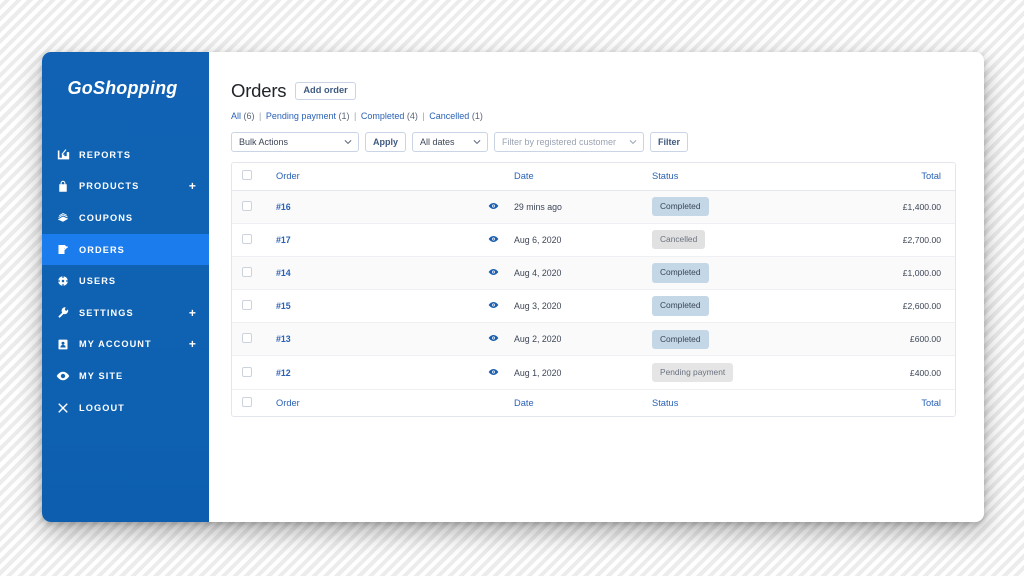 This screenshot has width=1024, height=576. I want to click on total-cell: £400.00, so click(898, 372).